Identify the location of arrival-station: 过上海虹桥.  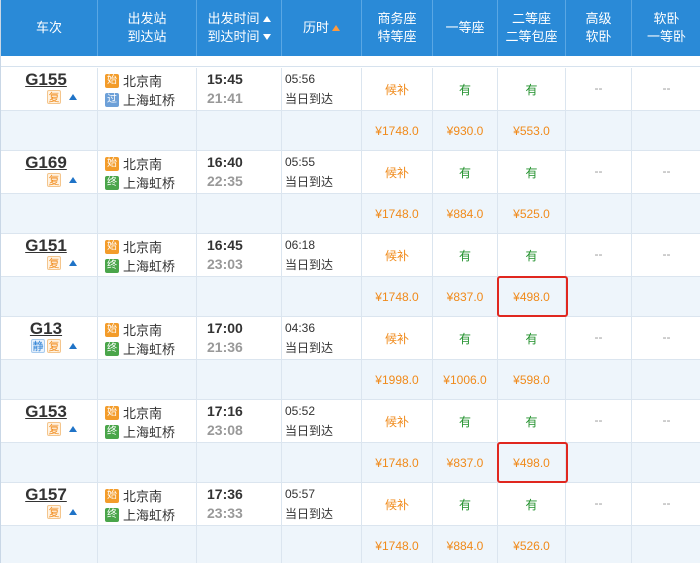
(140, 99).